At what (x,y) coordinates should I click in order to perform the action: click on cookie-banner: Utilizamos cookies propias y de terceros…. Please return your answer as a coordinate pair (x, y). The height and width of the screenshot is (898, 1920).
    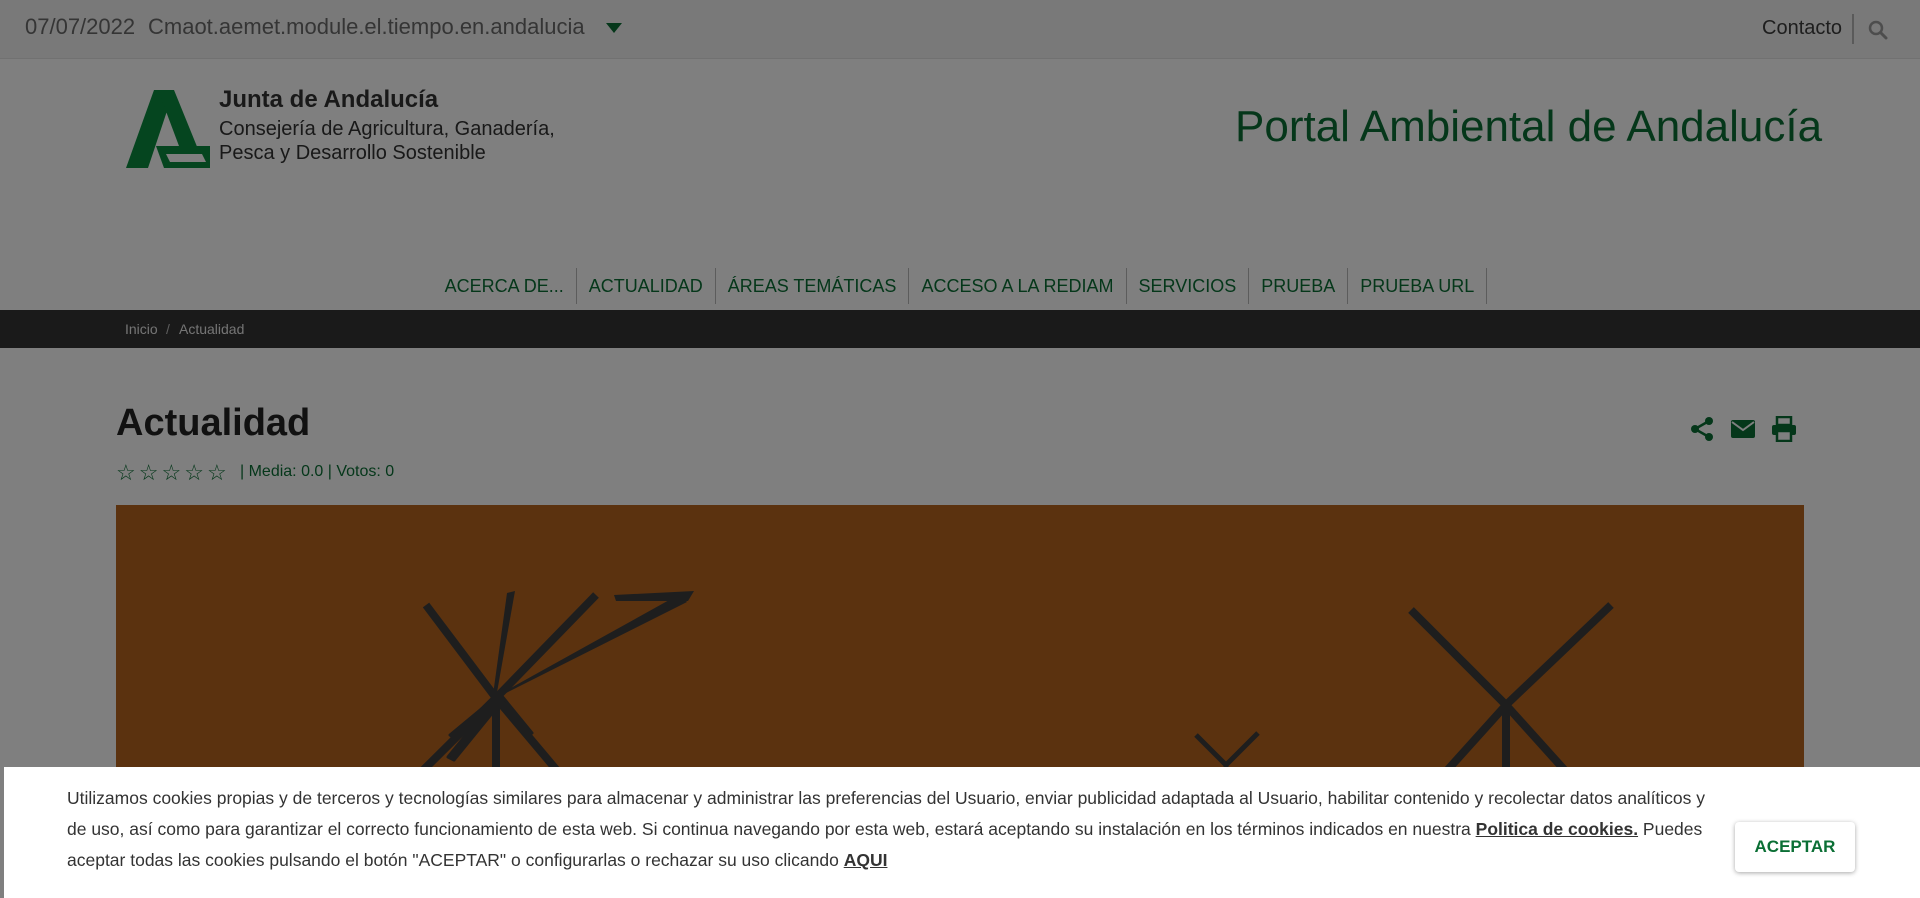
    Looking at the image, I should click on (962, 832).